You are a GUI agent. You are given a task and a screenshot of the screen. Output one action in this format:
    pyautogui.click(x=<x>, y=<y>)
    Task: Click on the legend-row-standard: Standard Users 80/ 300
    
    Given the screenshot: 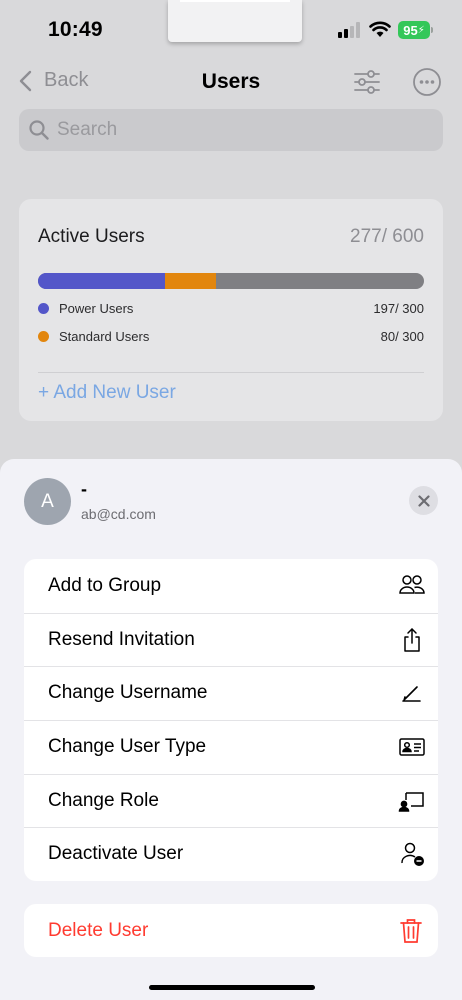 What is the action you would take?
    pyautogui.click(x=231, y=336)
    